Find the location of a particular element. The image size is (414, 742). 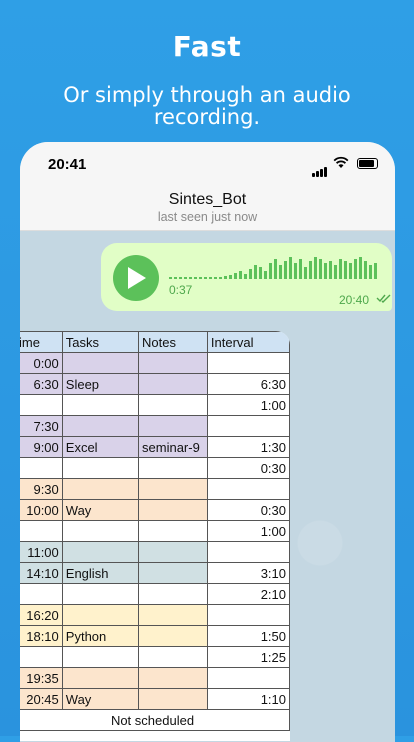

table-cell-interval: 6:30 is located at coordinates (248, 384).